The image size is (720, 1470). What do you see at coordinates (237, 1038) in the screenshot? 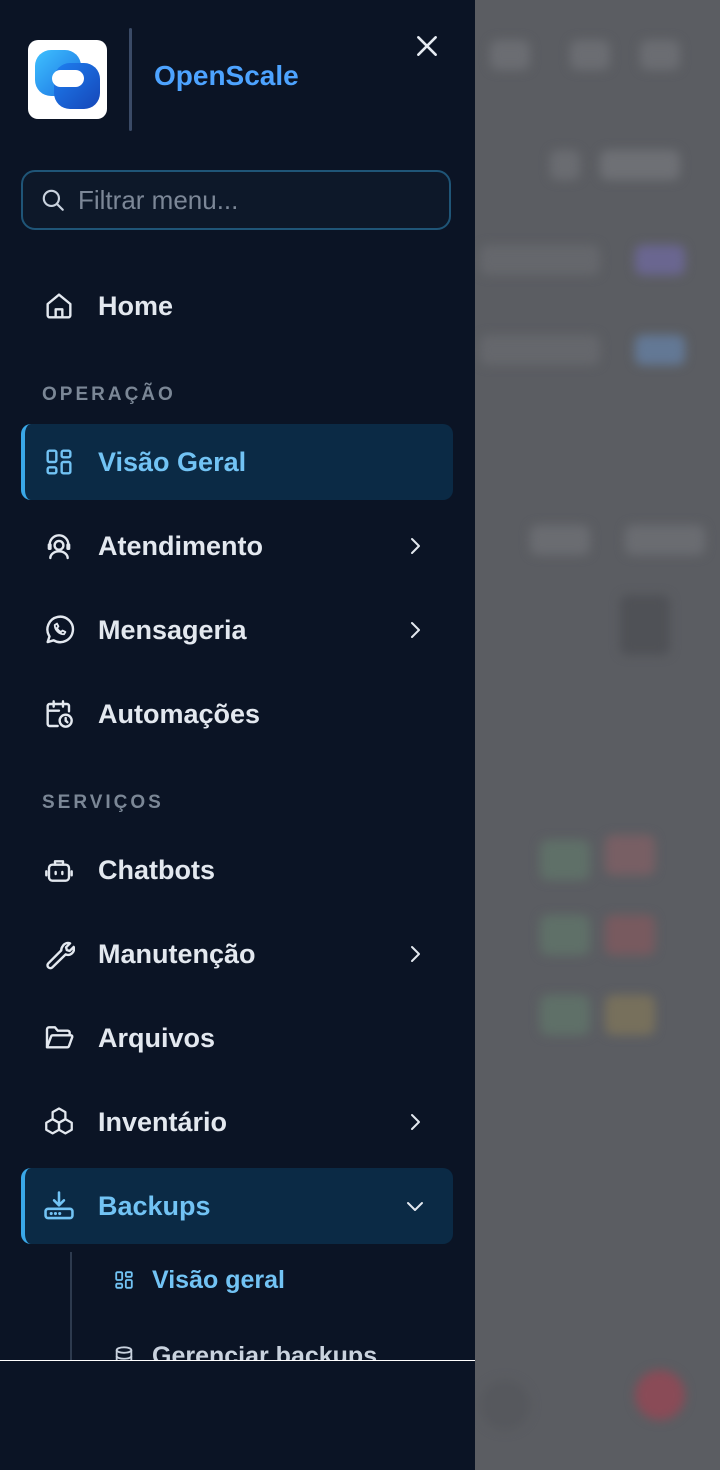
I see `nav-item-arquivos: Arquivos` at bounding box center [237, 1038].